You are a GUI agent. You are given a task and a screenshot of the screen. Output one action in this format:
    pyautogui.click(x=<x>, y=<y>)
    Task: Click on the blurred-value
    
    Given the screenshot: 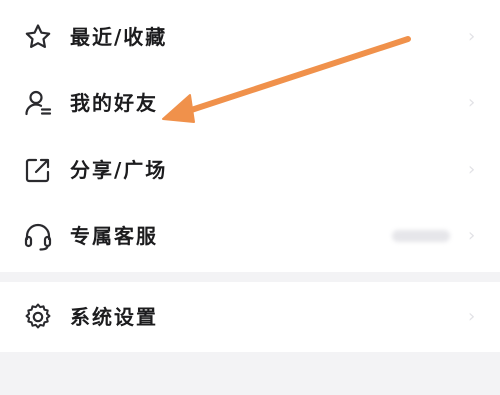 What is the action you would take?
    pyautogui.click(x=421, y=236)
    